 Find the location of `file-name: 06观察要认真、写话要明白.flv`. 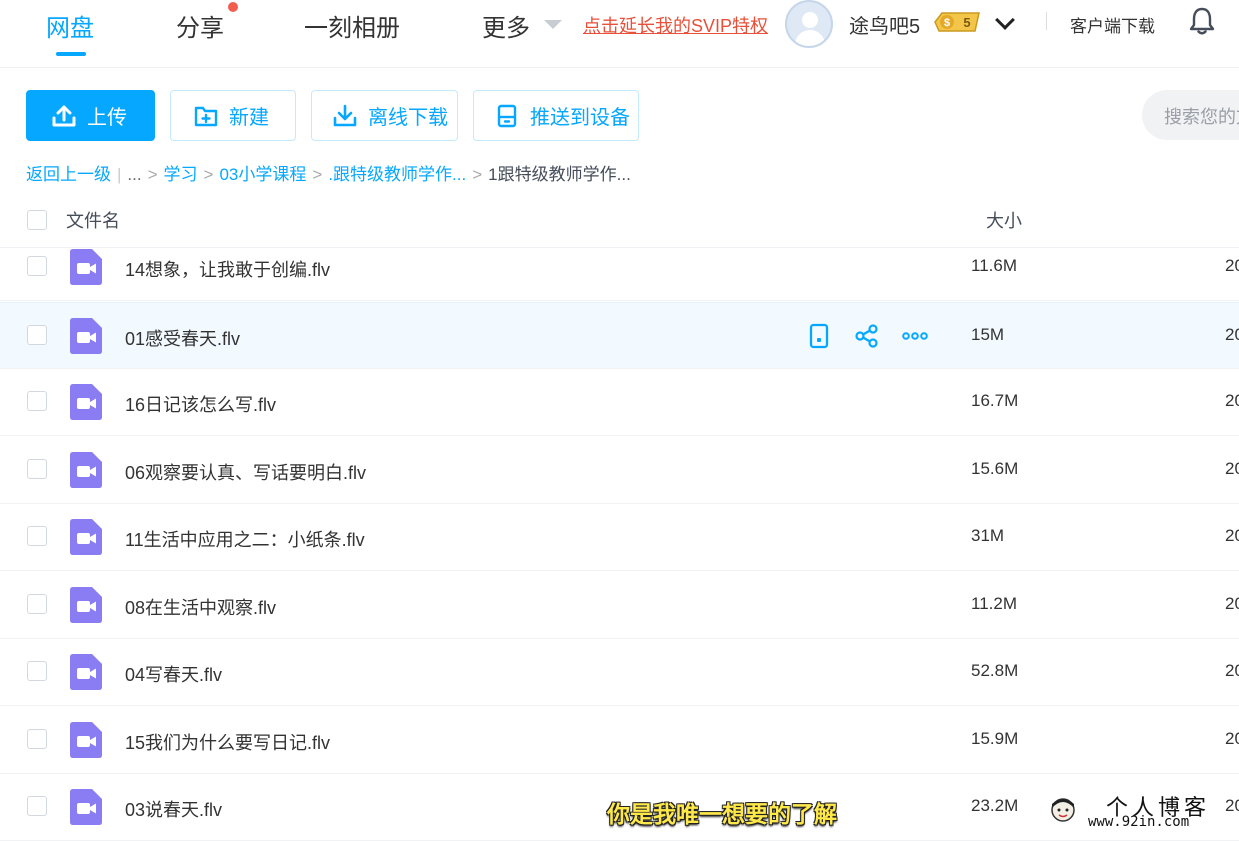

file-name: 06观察要认真、写话要明白.flv is located at coordinates (245, 472).